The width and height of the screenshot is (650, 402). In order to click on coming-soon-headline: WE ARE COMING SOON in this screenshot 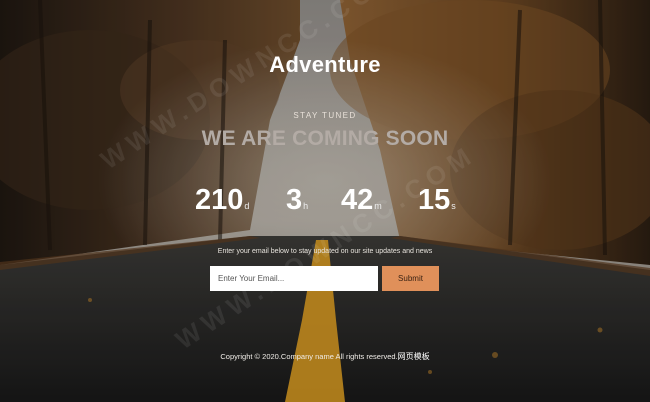, I will do `click(325, 138)`.